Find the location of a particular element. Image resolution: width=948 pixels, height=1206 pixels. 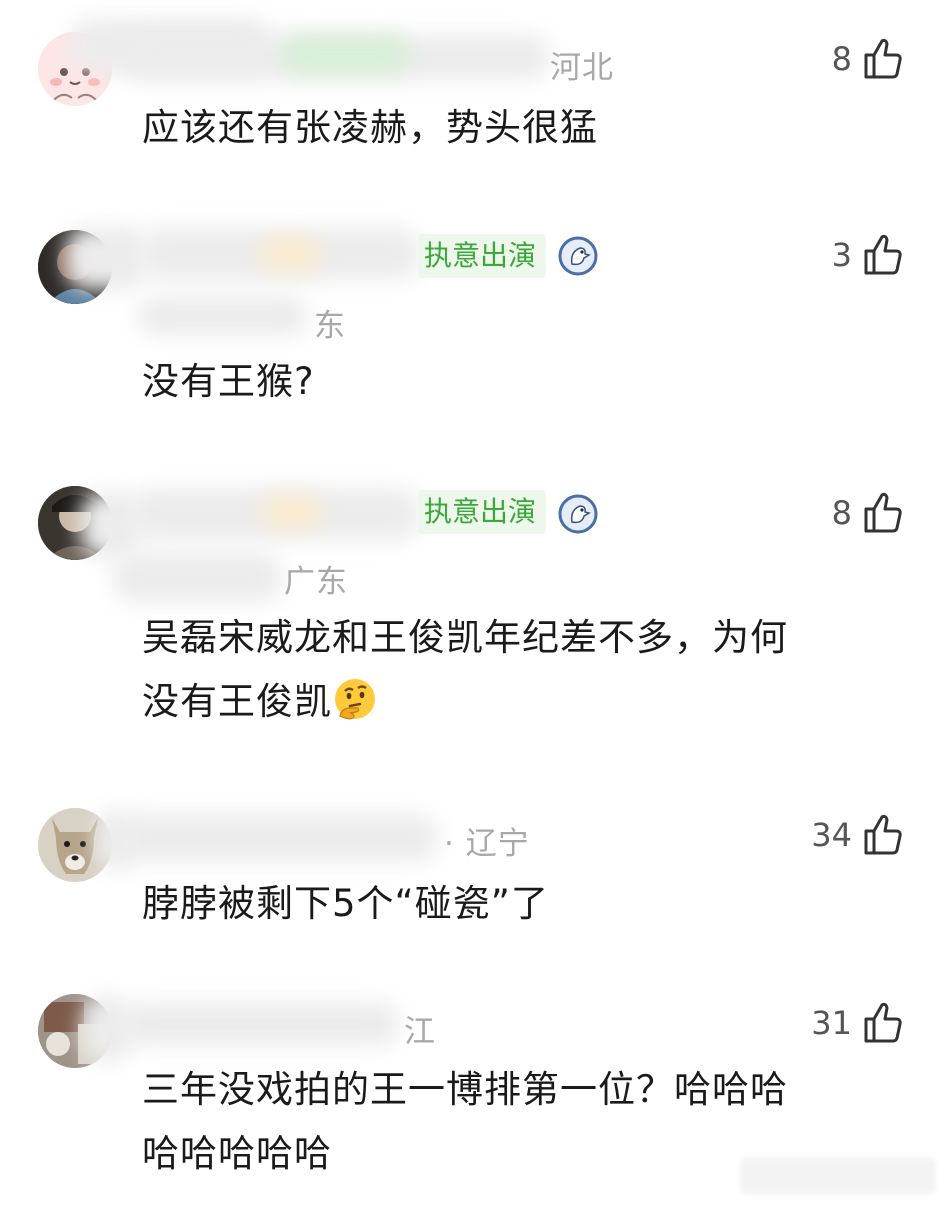

comment-text: 没有王猴? is located at coordinates (228, 381).